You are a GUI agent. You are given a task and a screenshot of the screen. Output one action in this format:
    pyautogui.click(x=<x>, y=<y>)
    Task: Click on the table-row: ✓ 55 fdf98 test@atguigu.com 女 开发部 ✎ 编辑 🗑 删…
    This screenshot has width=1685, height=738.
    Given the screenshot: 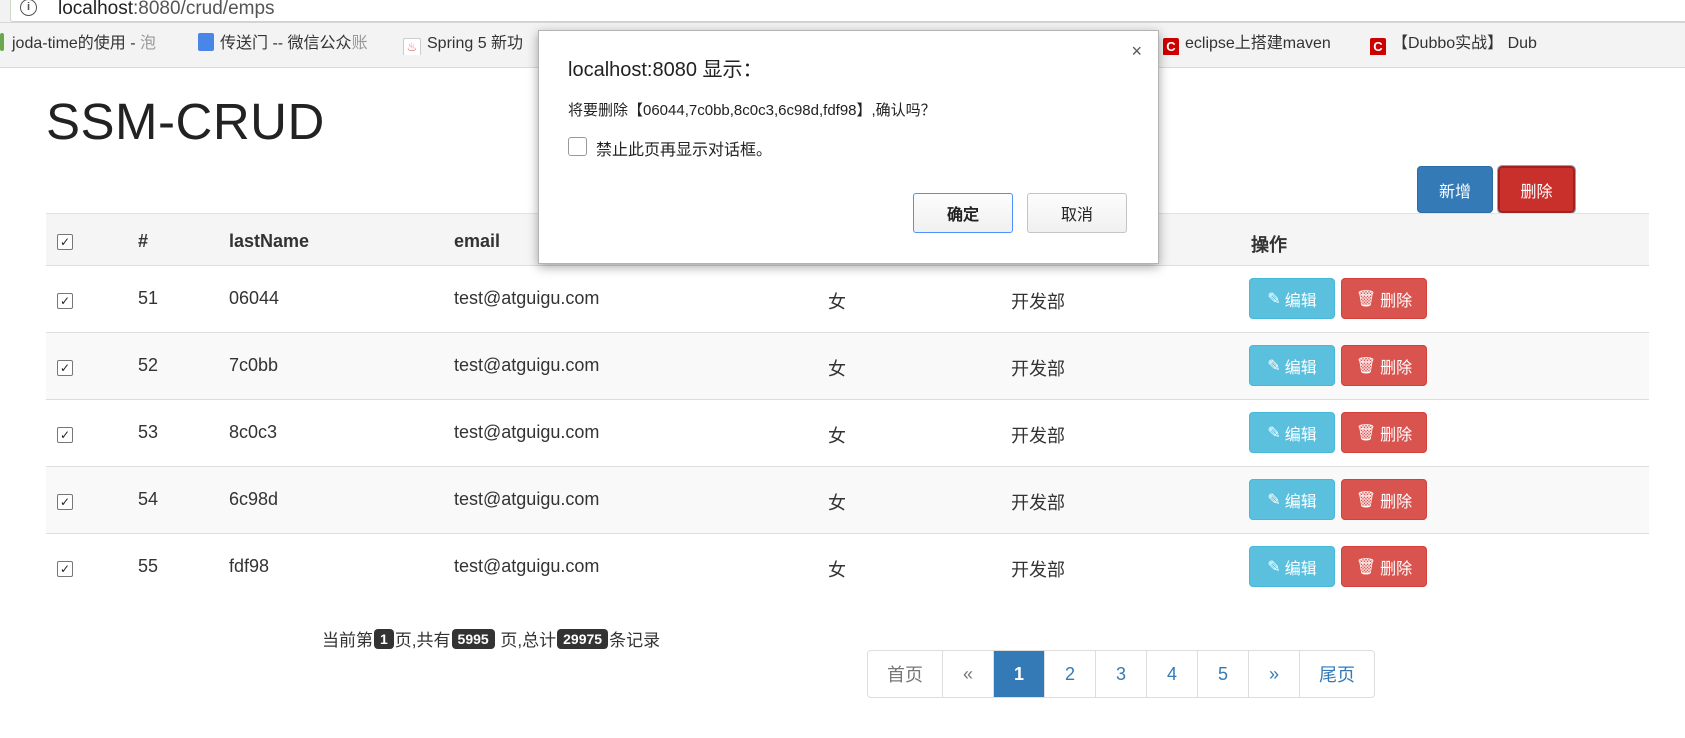 What is the action you would take?
    pyautogui.click(x=847, y=566)
    